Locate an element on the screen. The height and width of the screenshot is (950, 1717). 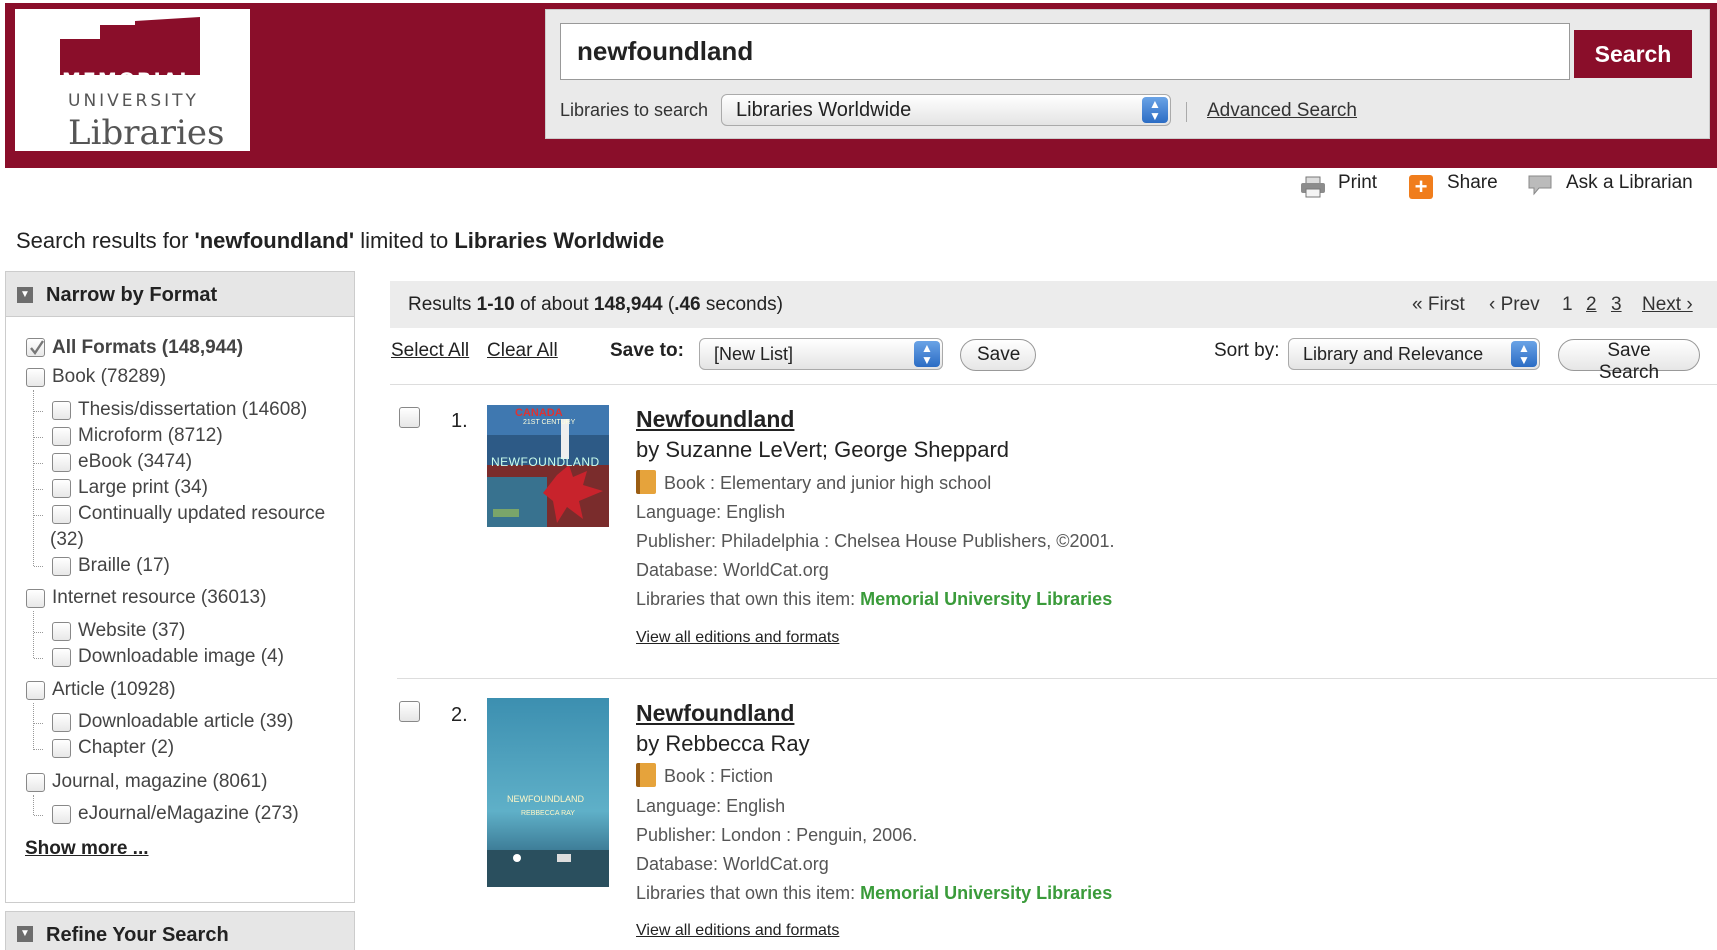
format-ebook: eBook (3474) is located at coordinates (135, 462).